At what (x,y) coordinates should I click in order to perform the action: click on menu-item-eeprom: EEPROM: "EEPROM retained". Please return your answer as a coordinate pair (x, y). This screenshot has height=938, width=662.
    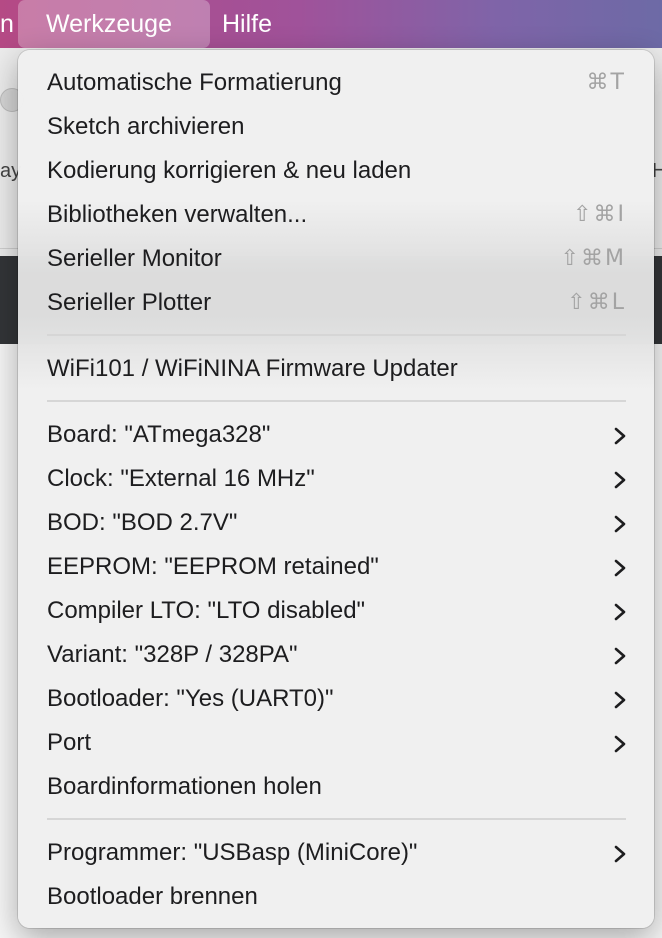
    Looking at the image, I should click on (336, 567).